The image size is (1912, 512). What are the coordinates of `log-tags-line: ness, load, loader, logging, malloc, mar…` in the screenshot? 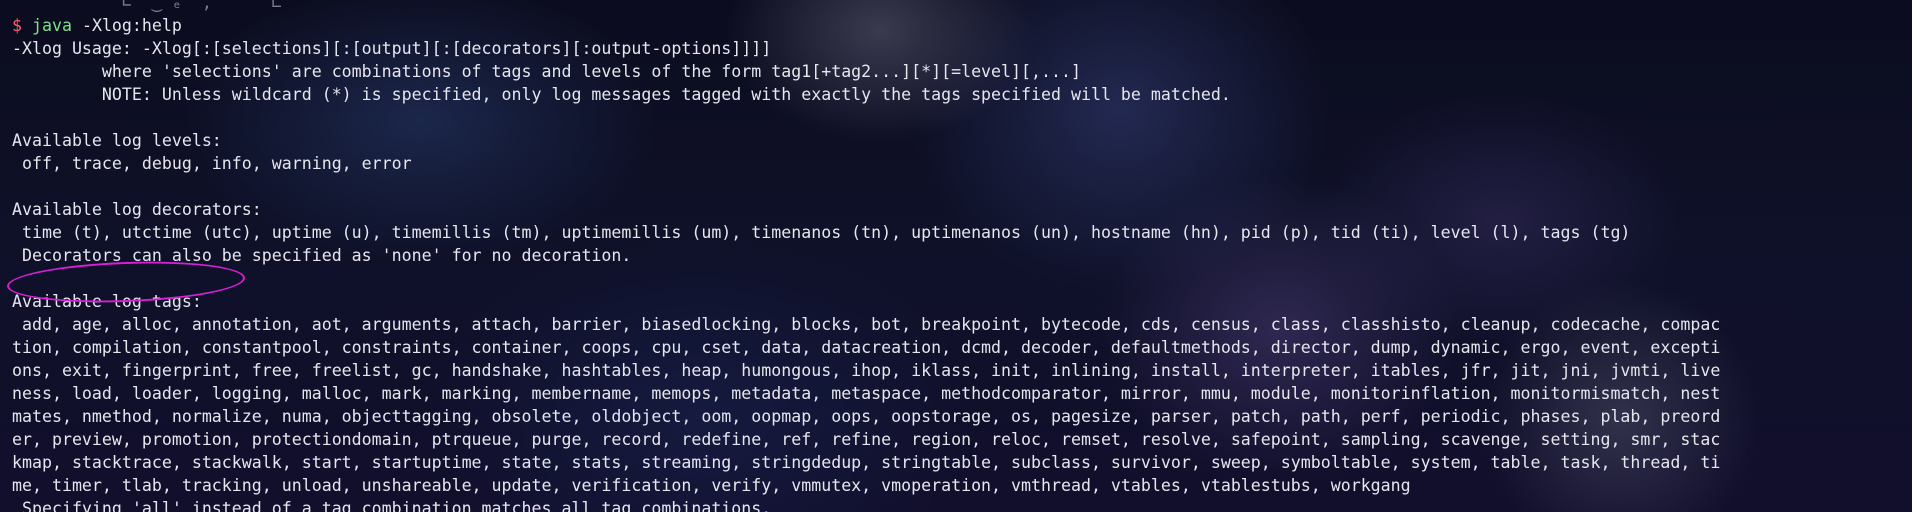 It's located at (866, 393).